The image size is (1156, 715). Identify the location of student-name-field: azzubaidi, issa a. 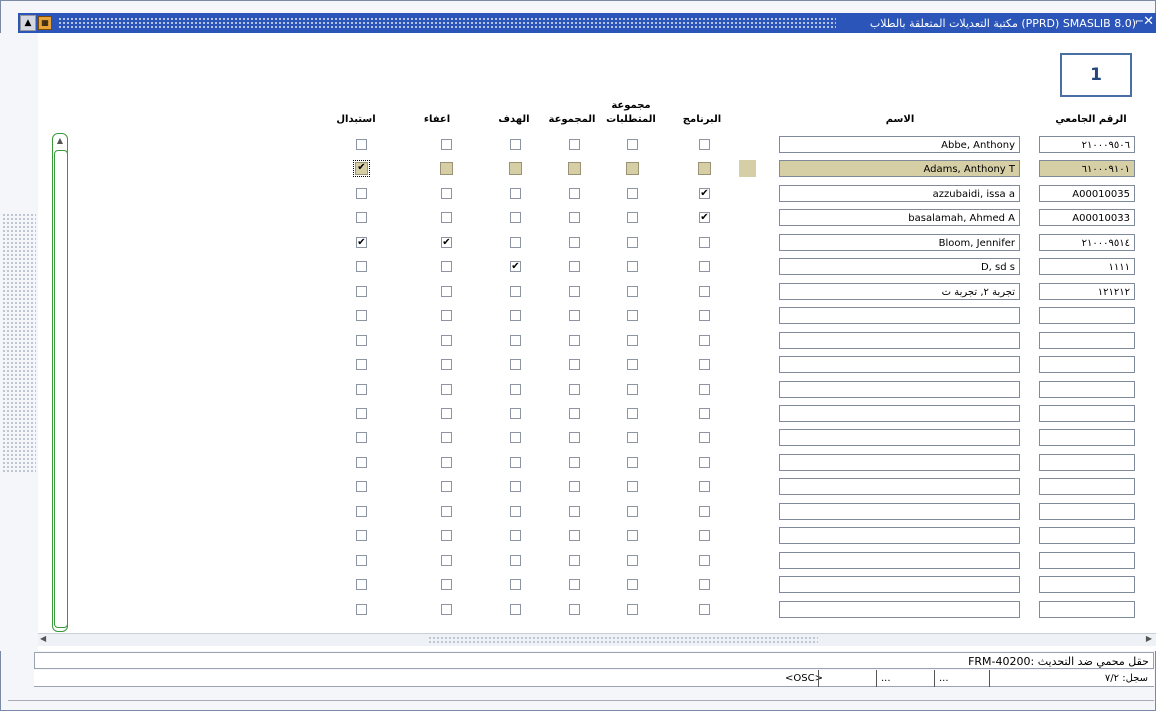
(899, 193).